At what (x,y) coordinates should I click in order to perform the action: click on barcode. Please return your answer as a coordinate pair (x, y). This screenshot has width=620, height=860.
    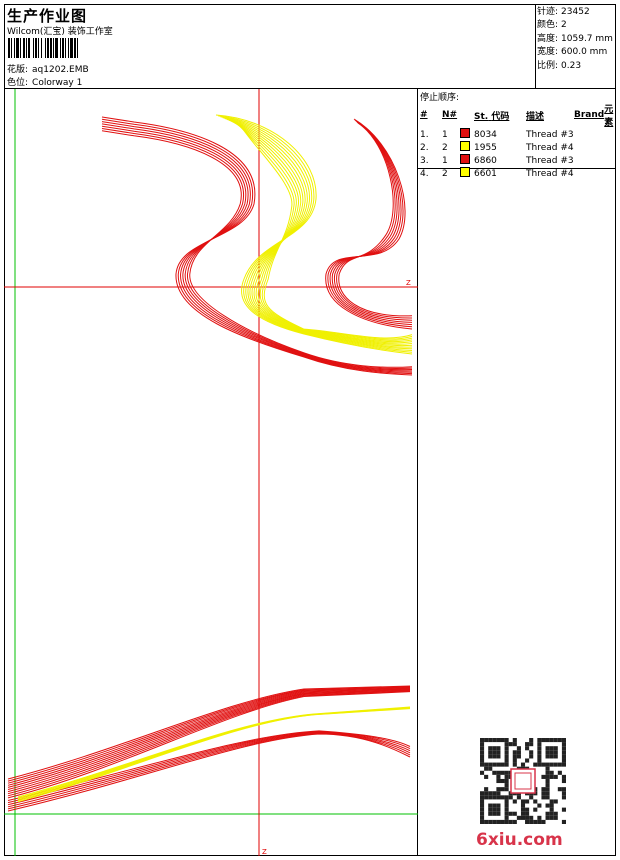
    Looking at the image, I should click on (43, 48).